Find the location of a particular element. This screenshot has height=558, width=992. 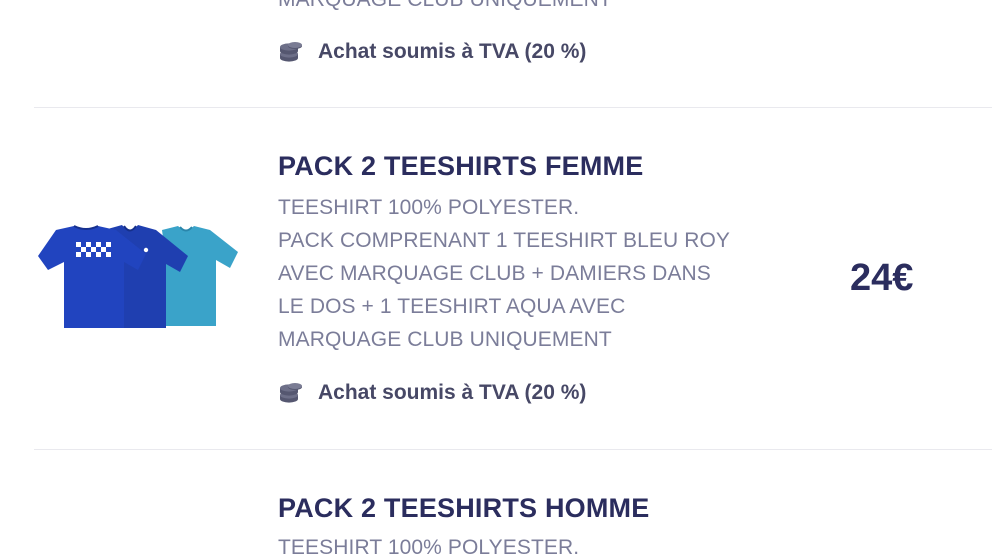

teeshirt-pack-image is located at coordinates (138, 276).